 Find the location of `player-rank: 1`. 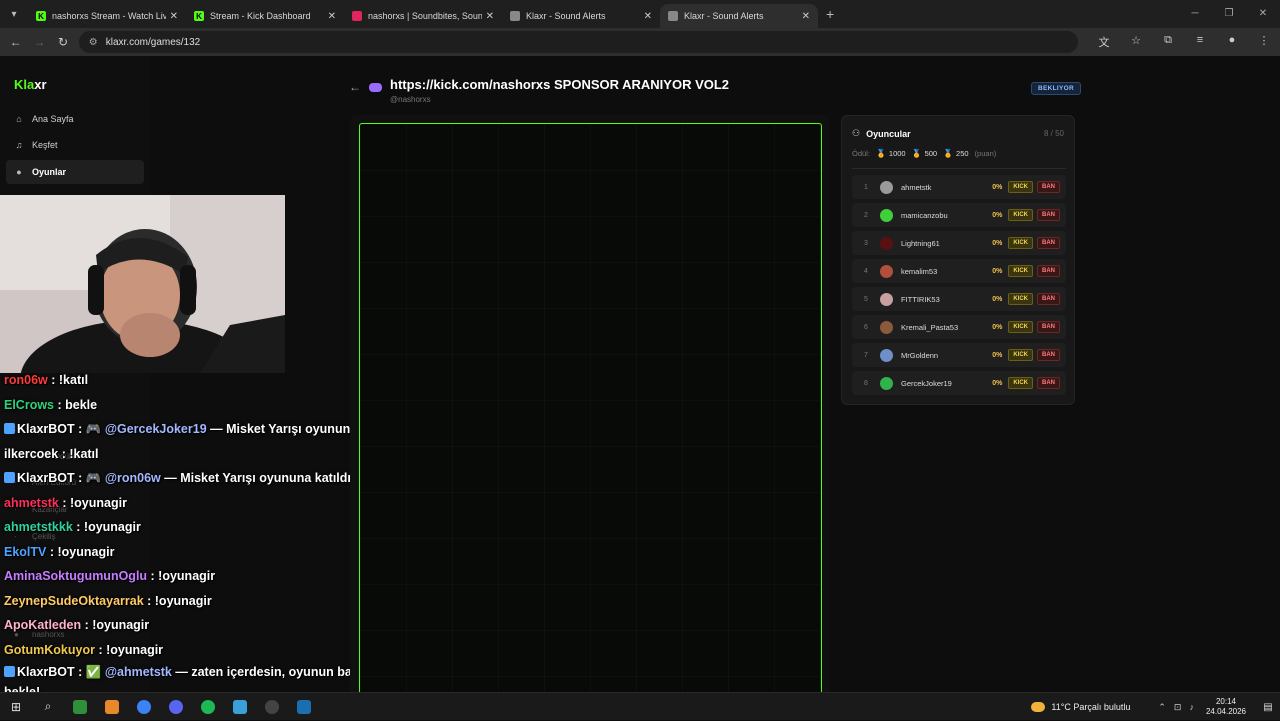

player-rank: 1 is located at coordinates (866, 187).